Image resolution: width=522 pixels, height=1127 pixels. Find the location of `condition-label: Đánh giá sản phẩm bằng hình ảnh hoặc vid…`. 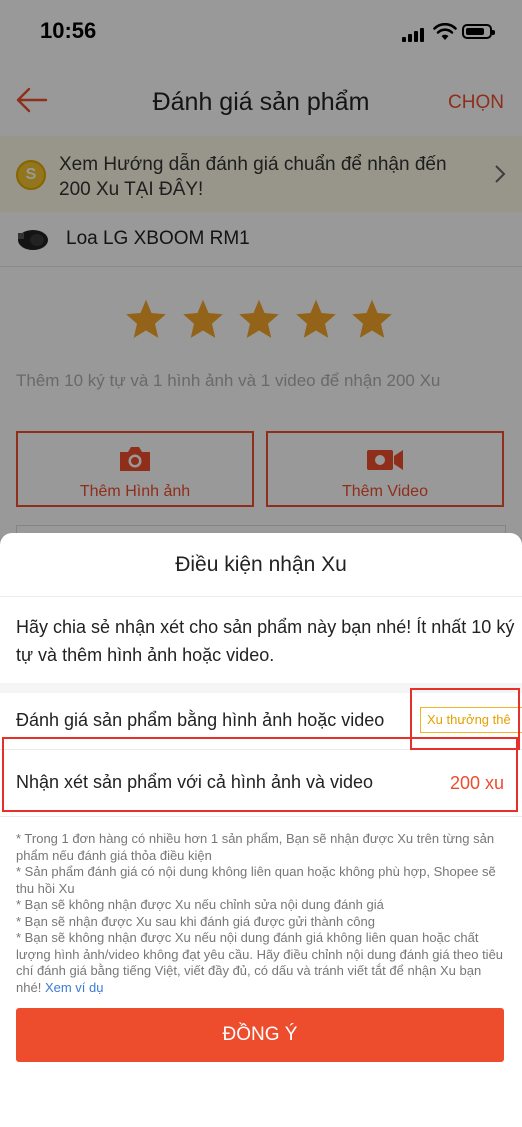

condition-label: Đánh giá sản phẩm bằng hình ảnh hoặc vid… is located at coordinates (200, 720).